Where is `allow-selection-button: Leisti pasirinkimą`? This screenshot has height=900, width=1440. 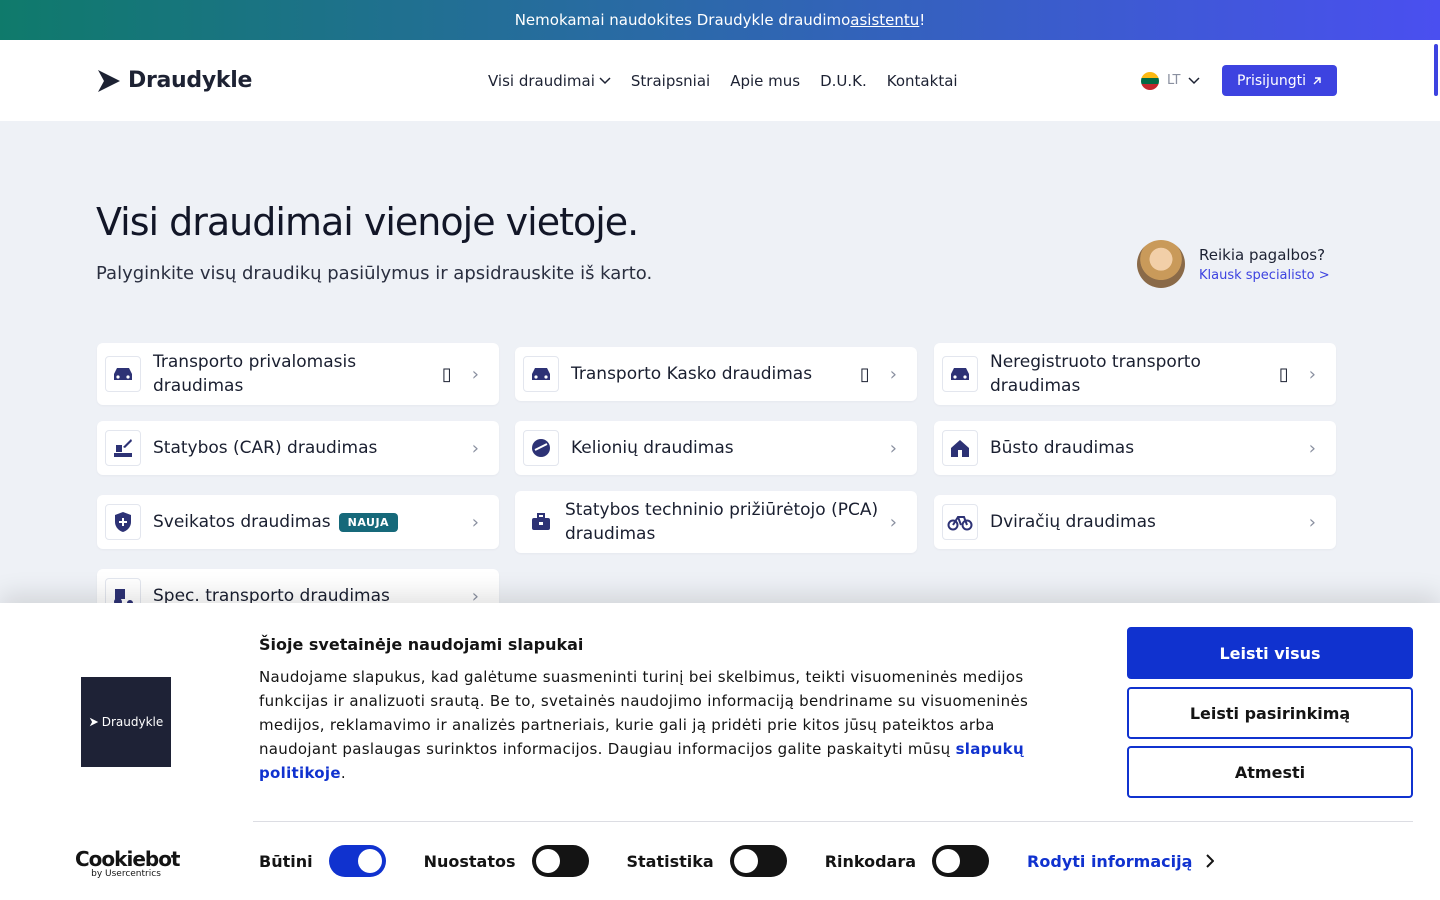
allow-selection-button: Leisti pasirinkimą is located at coordinates (1270, 713).